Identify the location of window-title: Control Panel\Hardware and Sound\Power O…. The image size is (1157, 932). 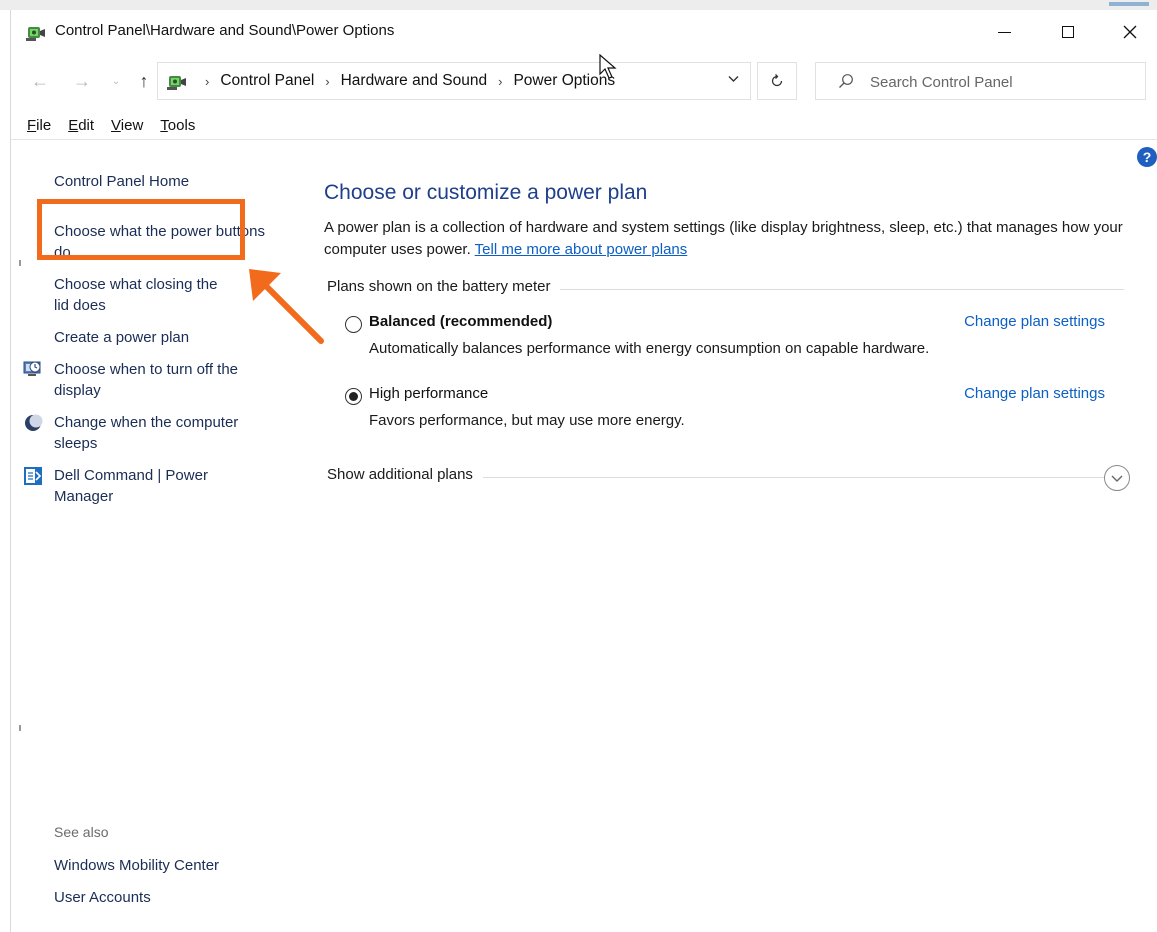
(225, 30).